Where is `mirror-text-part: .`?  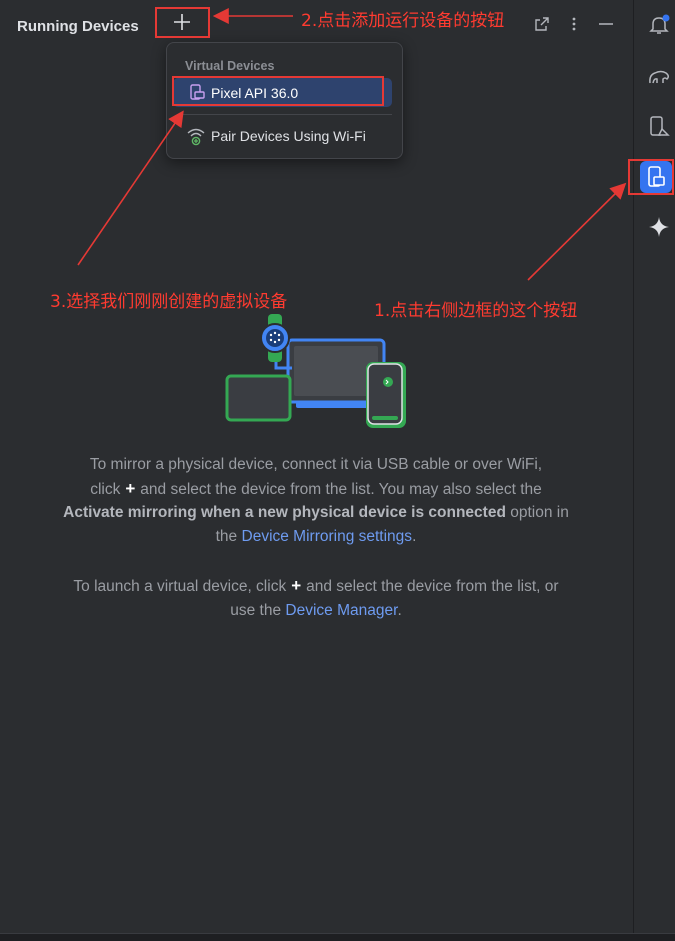
mirror-text-part: . is located at coordinates (414, 536).